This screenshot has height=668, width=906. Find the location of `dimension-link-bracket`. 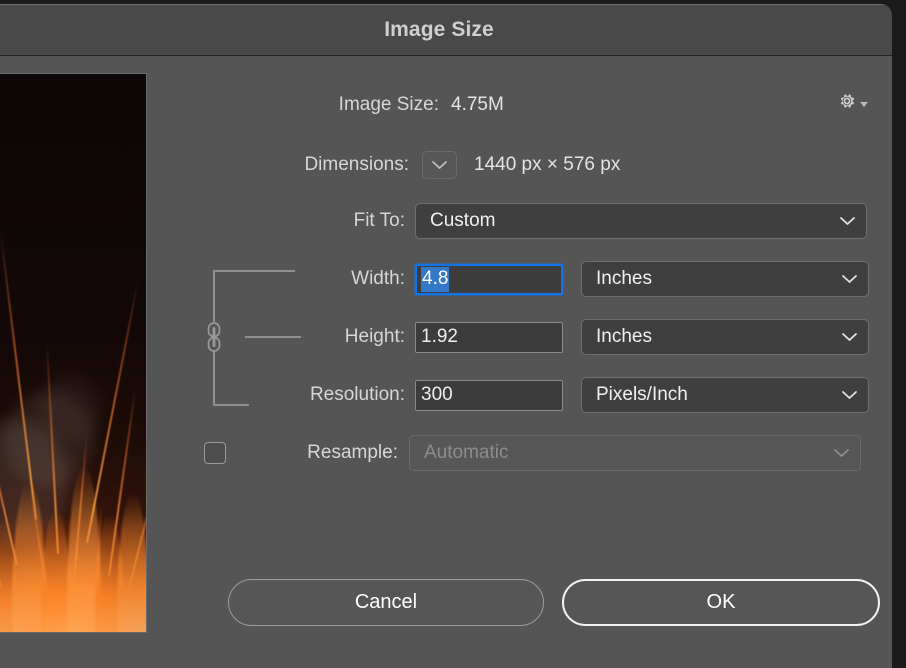

dimension-link-bracket is located at coordinates (270, 335).